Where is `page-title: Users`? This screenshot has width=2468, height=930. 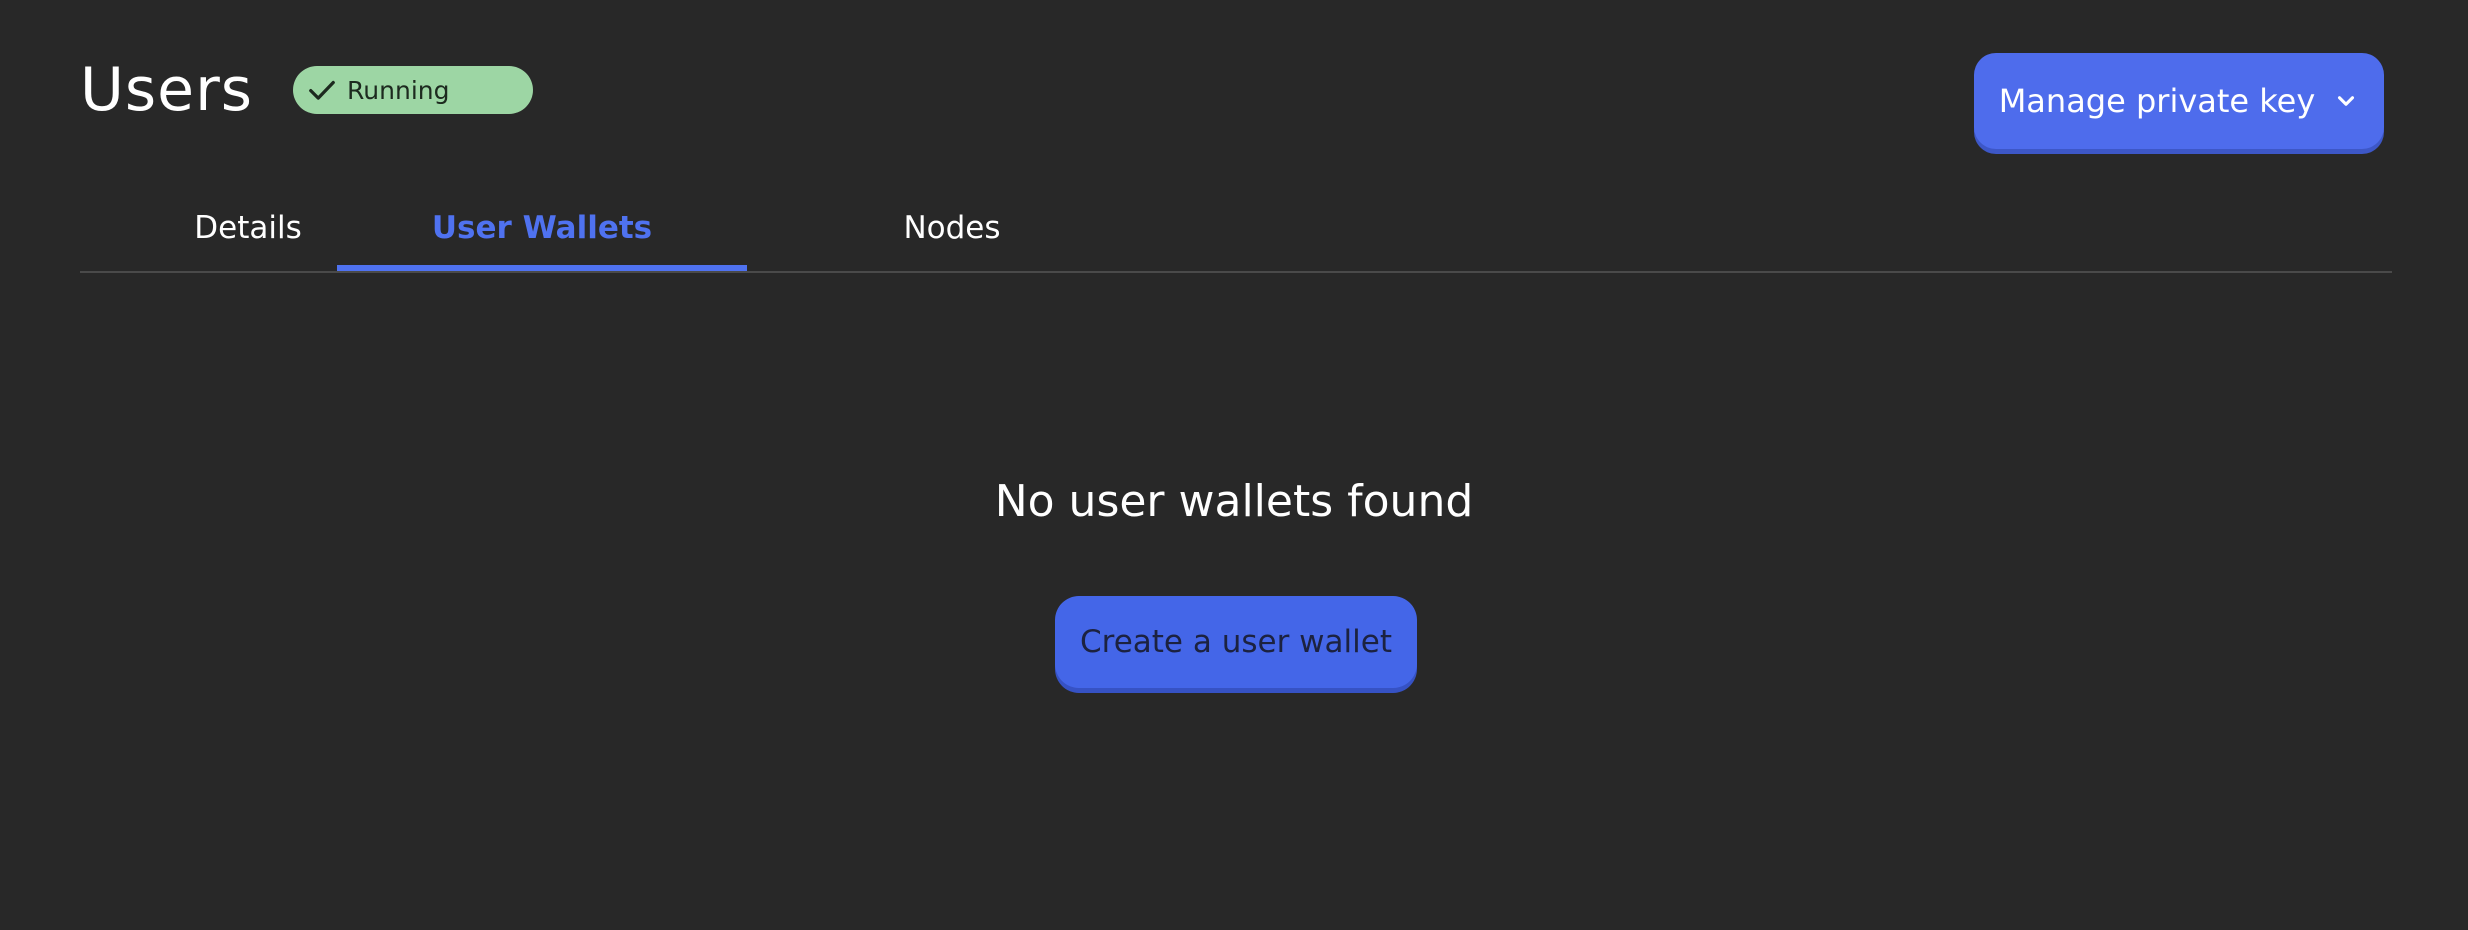
page-title: Users is located at coordinates (167, 90).